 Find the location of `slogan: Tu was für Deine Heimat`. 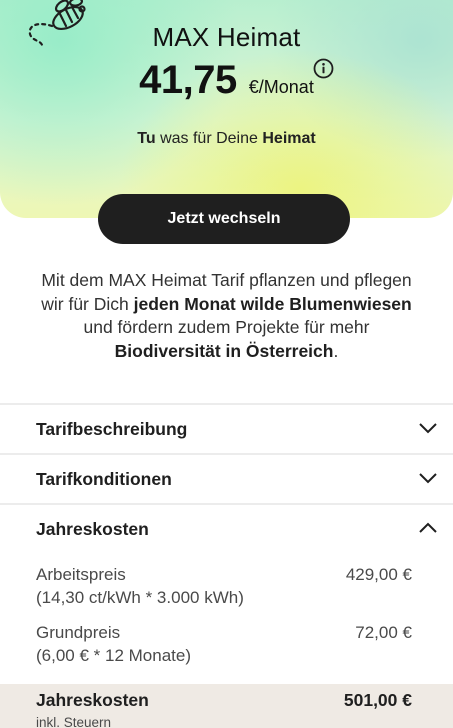

slogan: Tu was für Deine Heimat is located at coordinates (226, 138).